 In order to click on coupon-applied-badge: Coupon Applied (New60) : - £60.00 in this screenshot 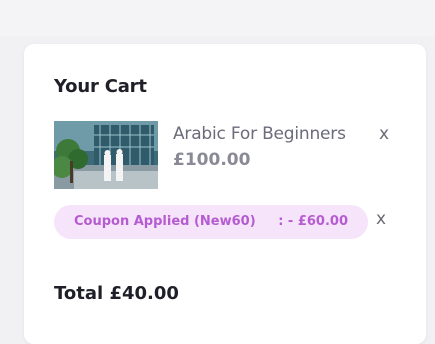, I will do `click(211, 222)`.